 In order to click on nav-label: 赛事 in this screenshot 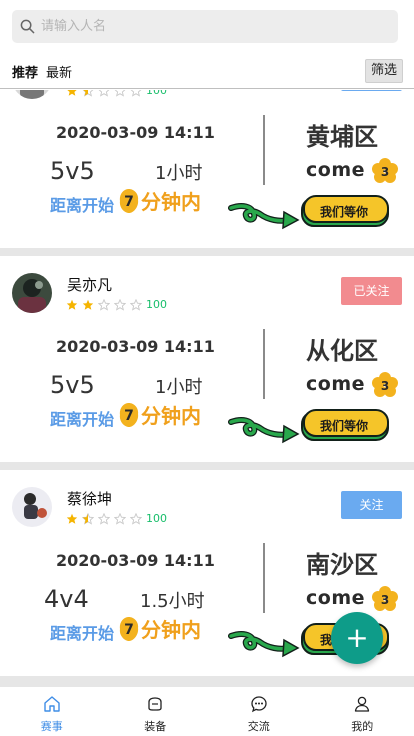, I will do `click(51, 726)`.